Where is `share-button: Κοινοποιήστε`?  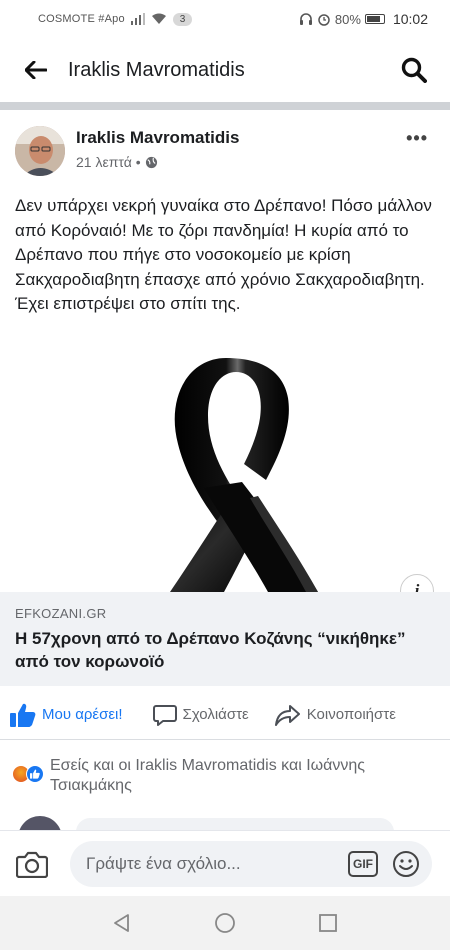
share-button: Κοινοποιήστε is located at coordinates (335, 715).